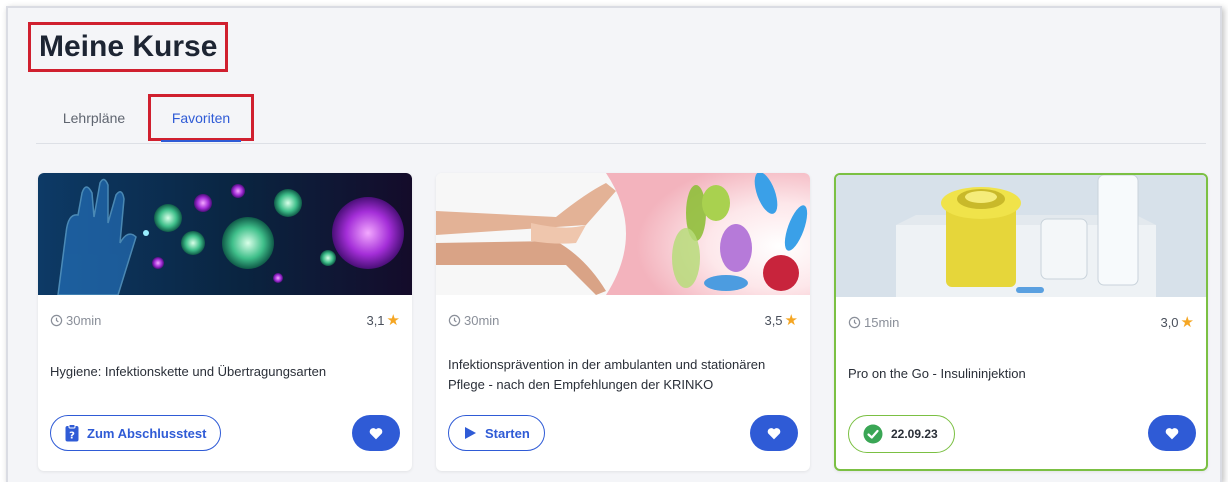 The width and height of the screenshot is (1228, 482). I want to click on course-meta: 30min 3,1 ★, so click(225, 320).